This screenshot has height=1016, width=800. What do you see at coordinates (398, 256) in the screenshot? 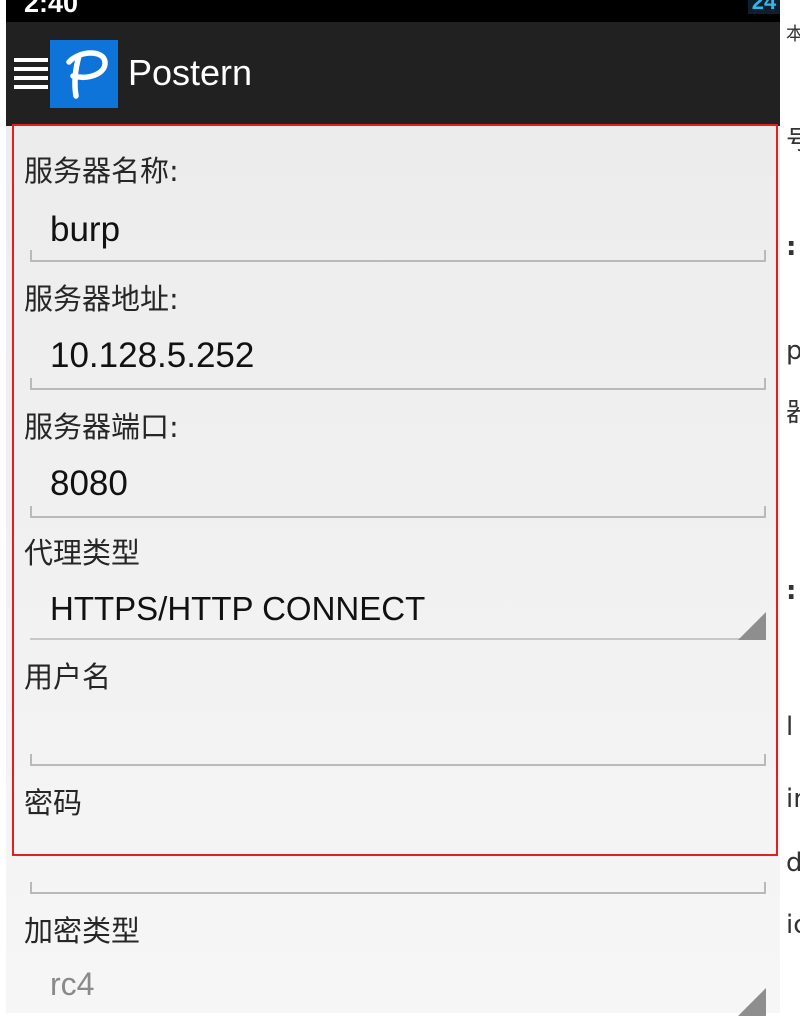
I see `server-name-underline` at bounding box center [398, 256].